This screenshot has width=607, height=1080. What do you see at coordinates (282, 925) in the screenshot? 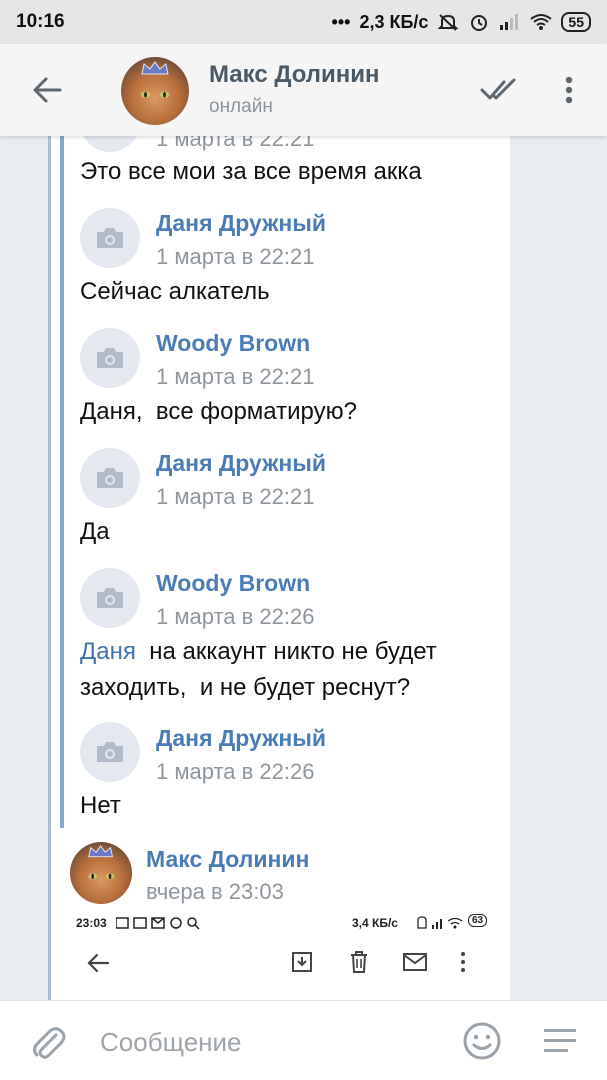
I see `inner-status-bar: 23:03 3,4 КБ/с 63` at bounding box center [282, 925].